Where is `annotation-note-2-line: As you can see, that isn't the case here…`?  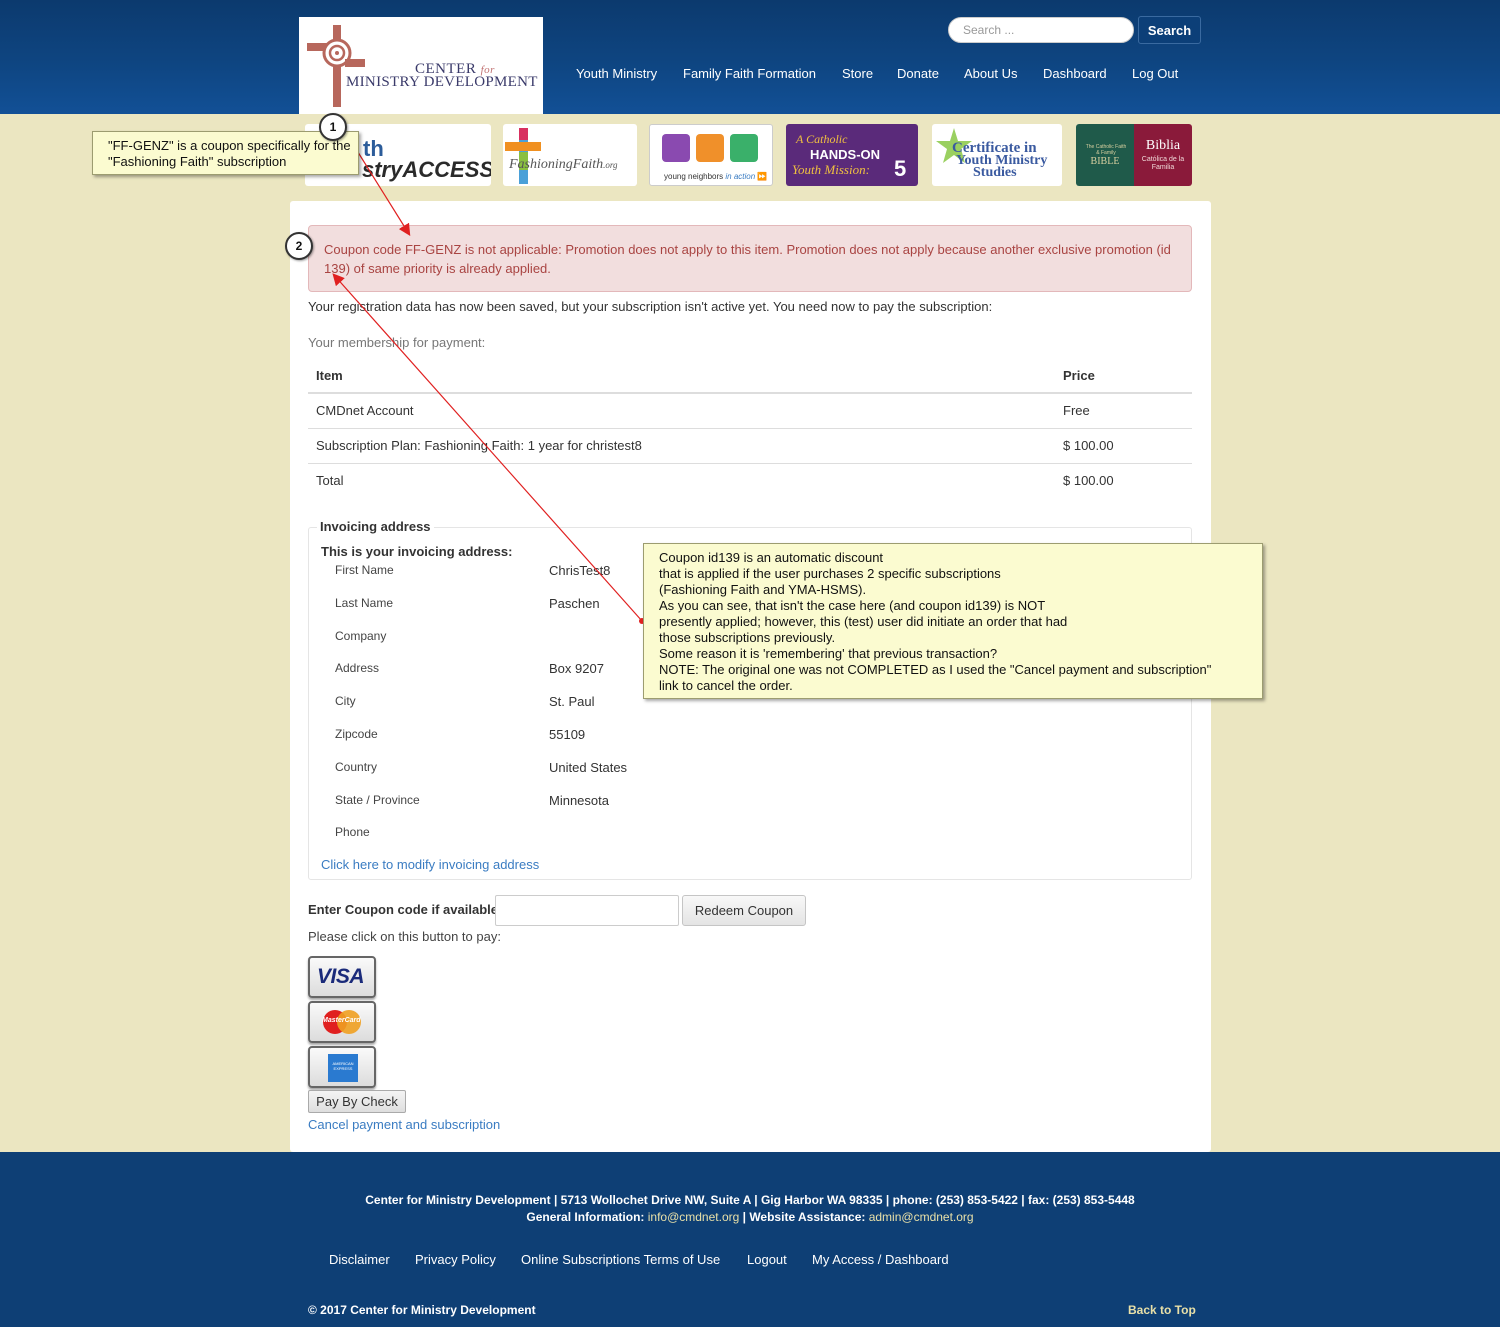 annotation-note-2-line: As you can see, that isn't the case here… is located at coordinates (852, 605).